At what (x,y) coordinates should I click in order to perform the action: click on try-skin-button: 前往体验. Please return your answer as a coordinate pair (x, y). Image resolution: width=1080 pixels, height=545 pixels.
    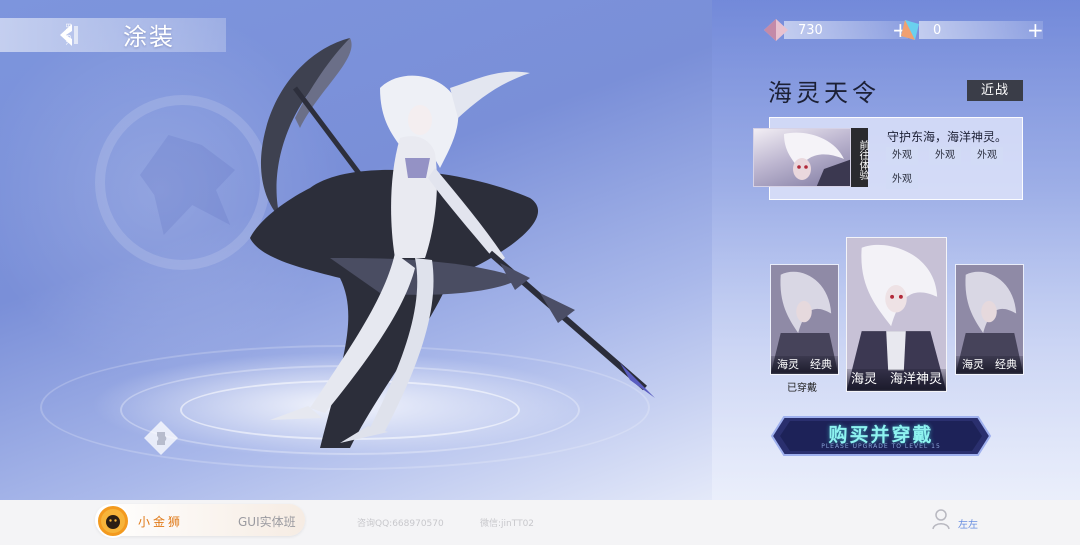
    Looking at the image, I should click on (859, 157).